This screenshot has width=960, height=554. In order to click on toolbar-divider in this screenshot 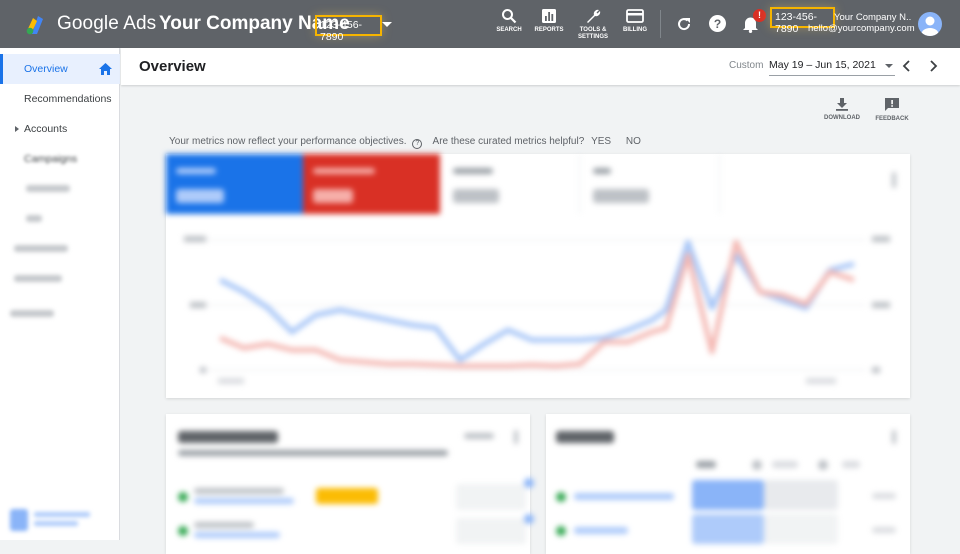, I will do `click(660, 24)`.